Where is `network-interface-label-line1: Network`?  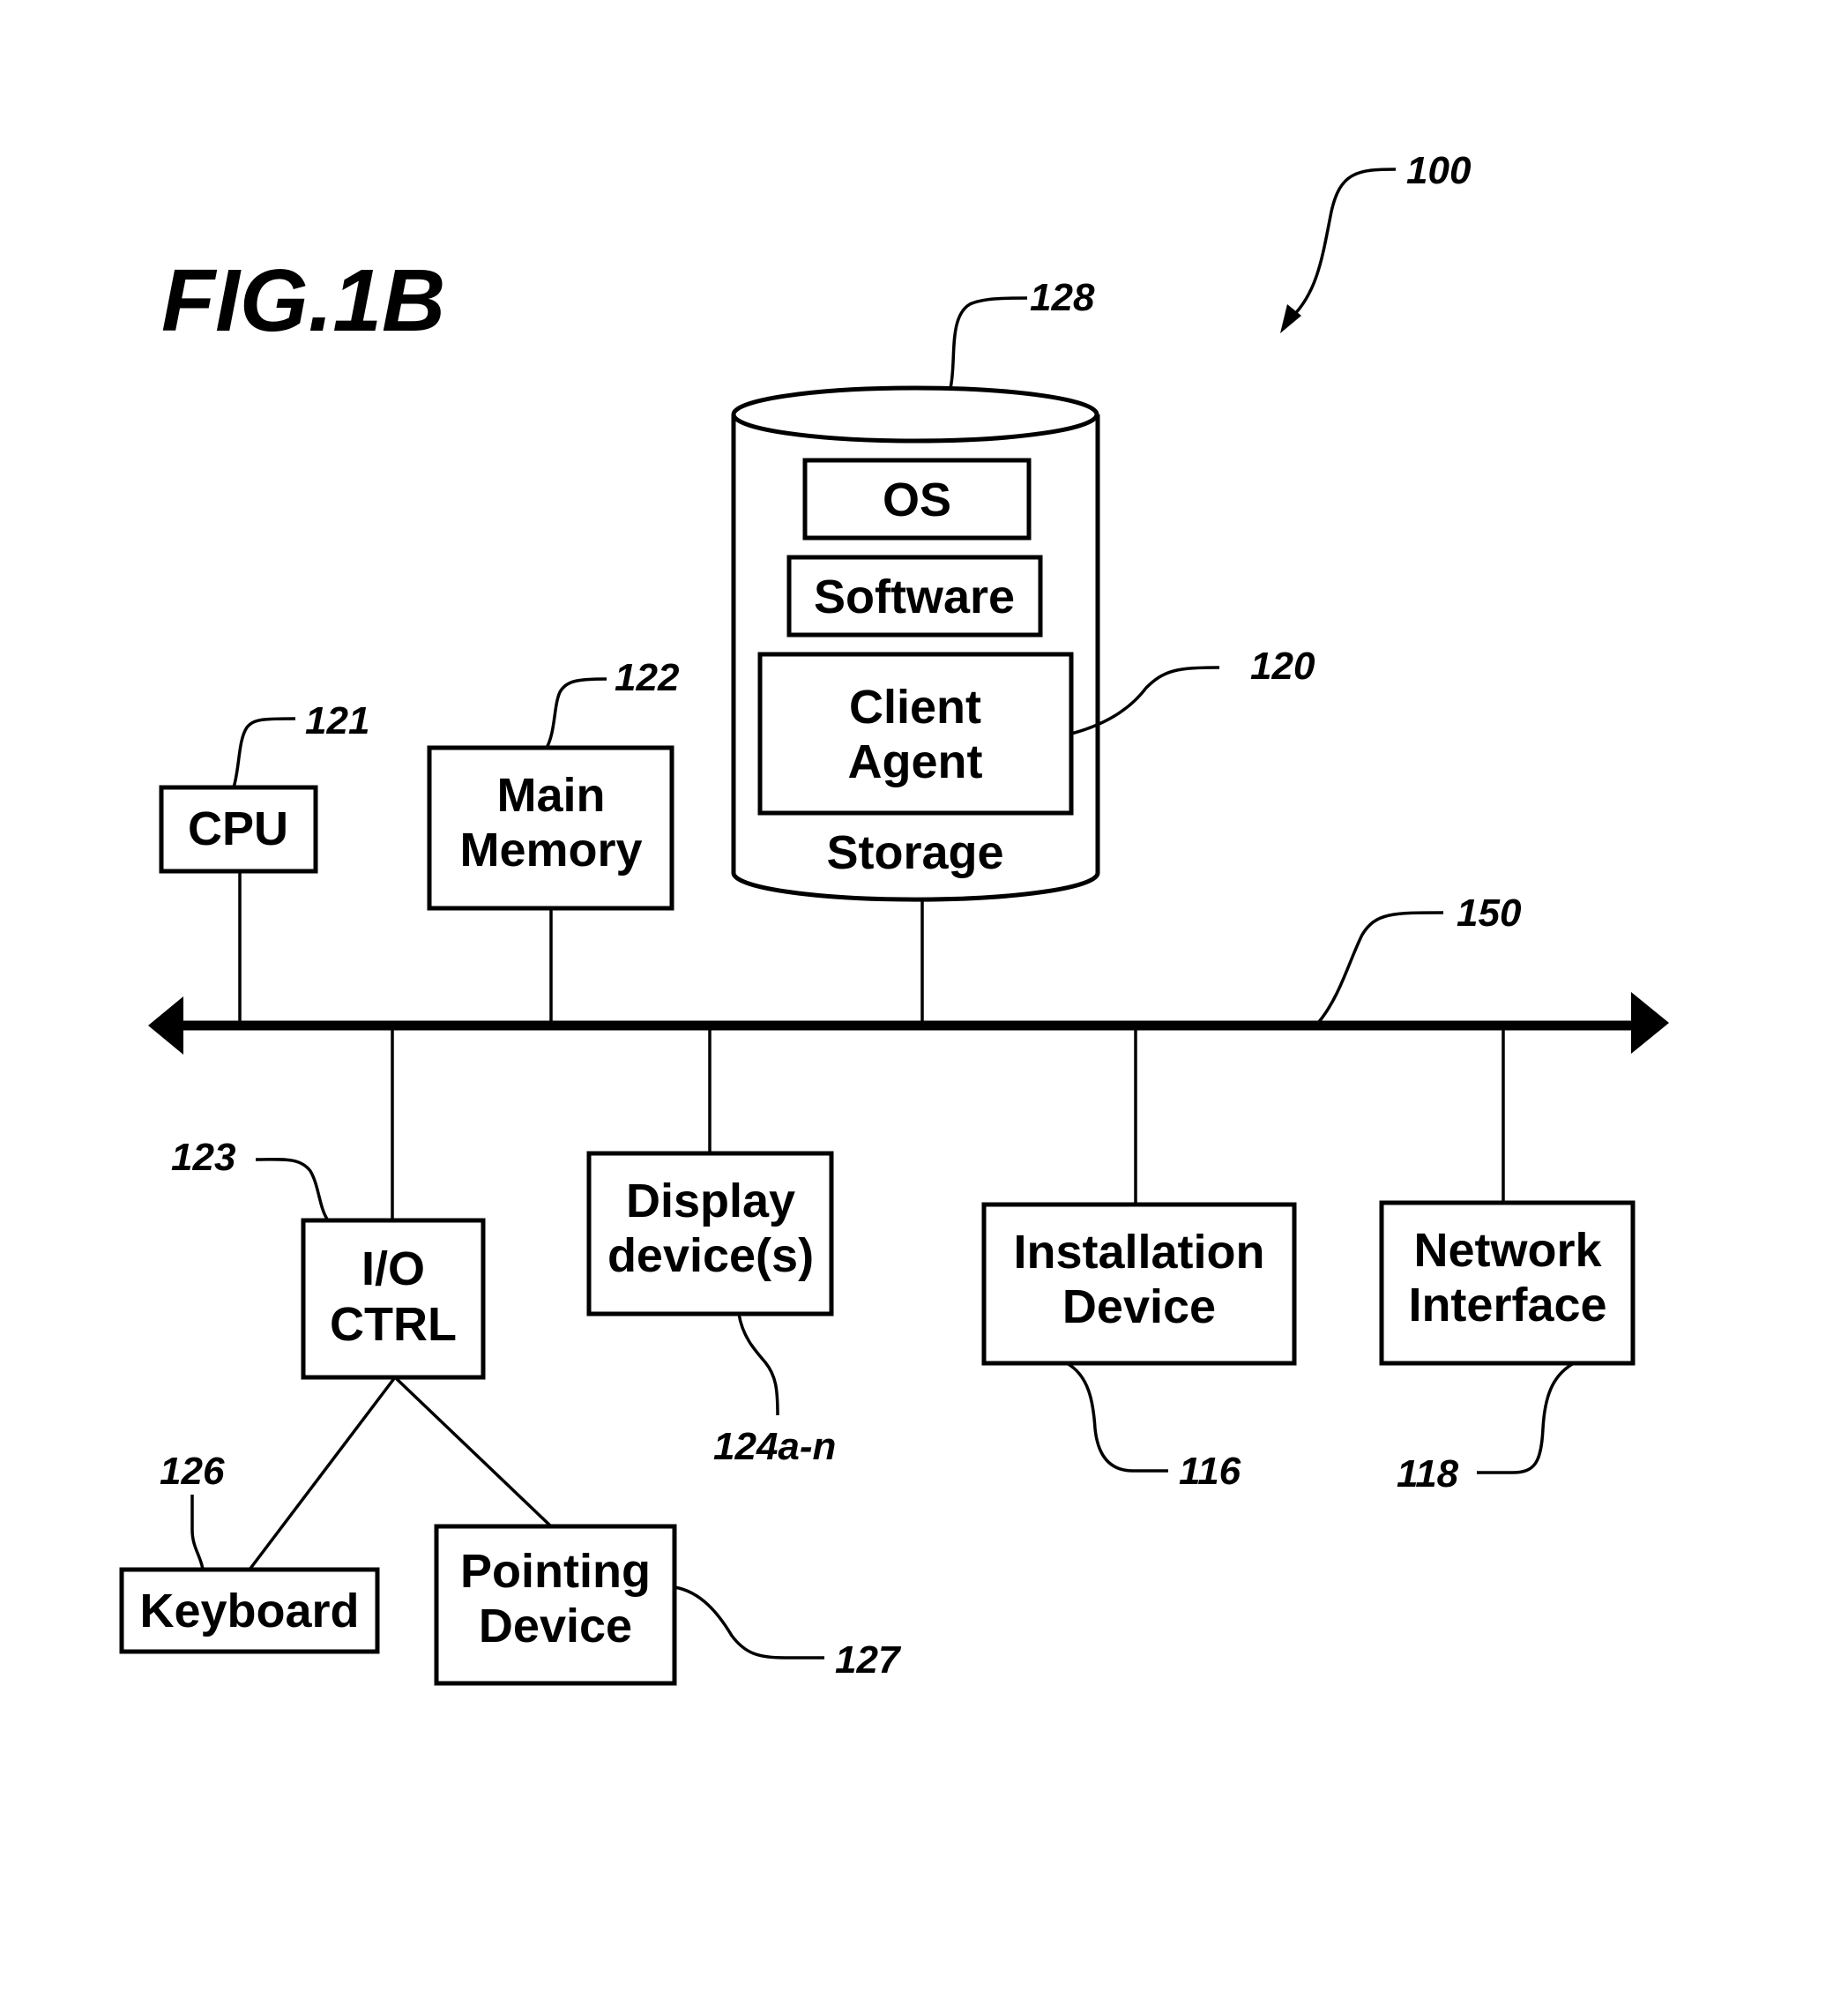
network-interface-label-line1: Network is located at coordinates (1507, 1250).